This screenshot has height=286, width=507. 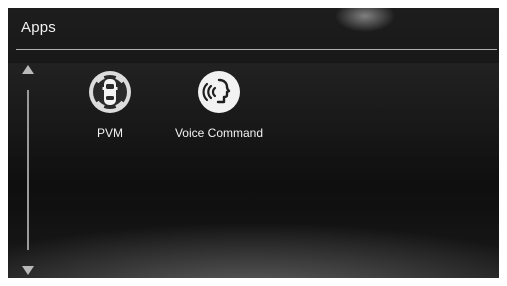 What do you see at coordinates (219, 92) in the screenshot?
I see `voice-command-icon` at bounding box center [219, 92].